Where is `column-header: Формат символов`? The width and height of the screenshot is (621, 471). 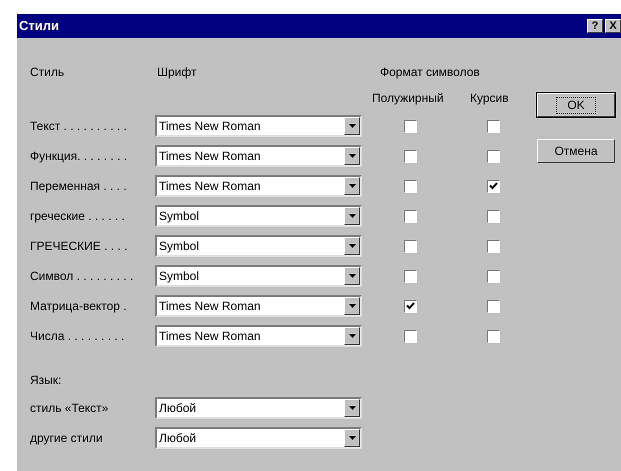 column-header: Формат символов is located at coordinates (430, 72).